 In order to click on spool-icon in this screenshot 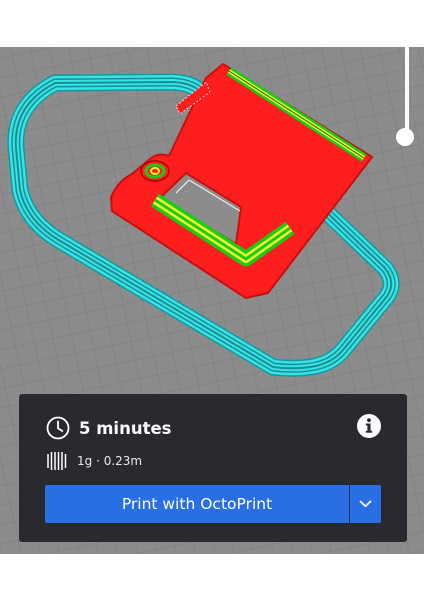, I will do `click(57, 461)`.